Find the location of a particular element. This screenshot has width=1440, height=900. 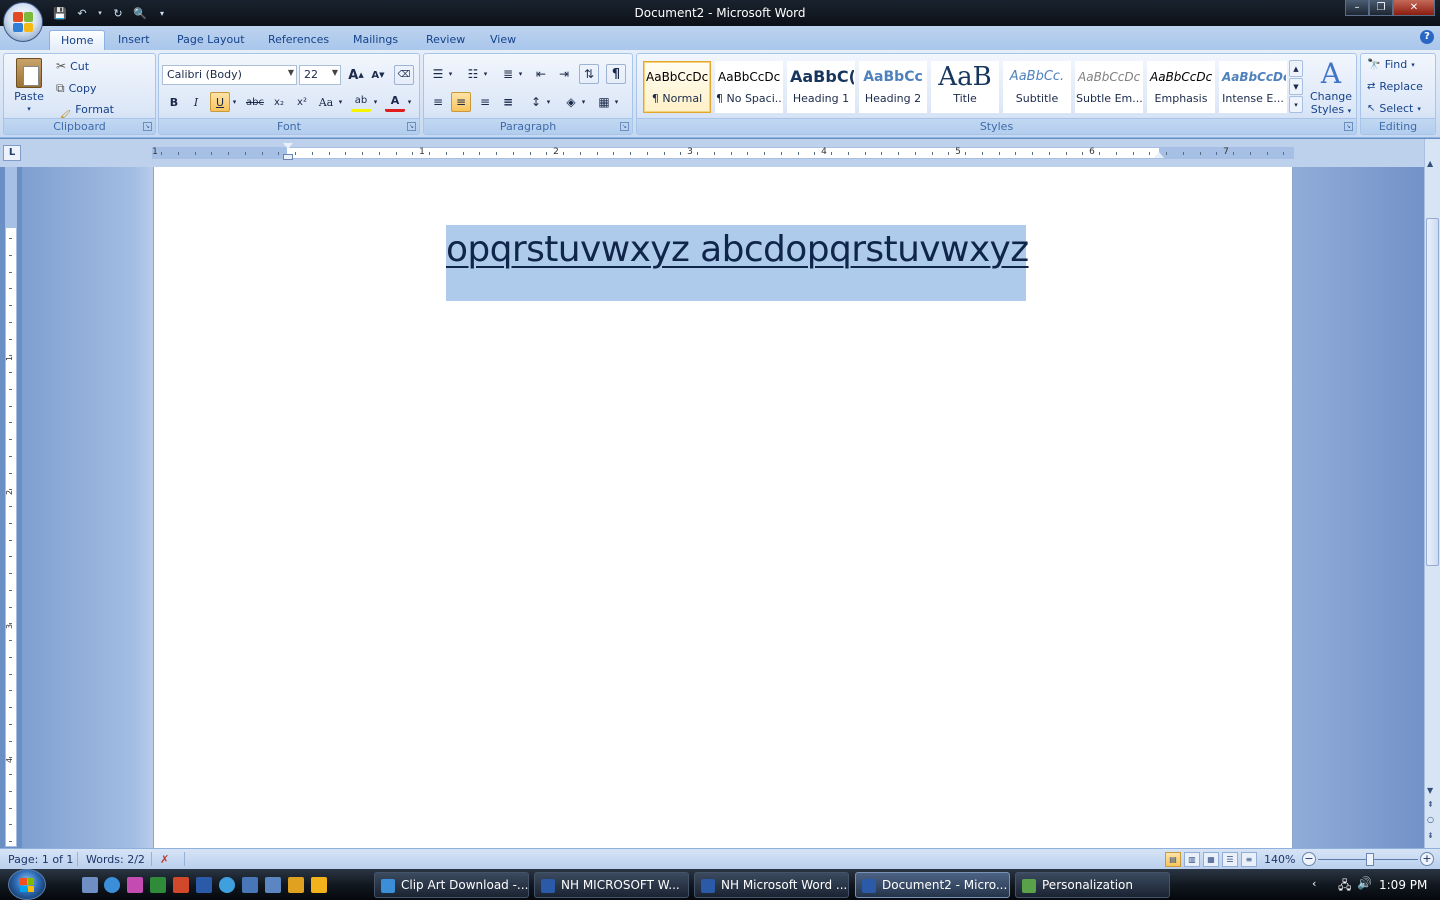

scroll-thumb is located at coordinates (1432, 392).